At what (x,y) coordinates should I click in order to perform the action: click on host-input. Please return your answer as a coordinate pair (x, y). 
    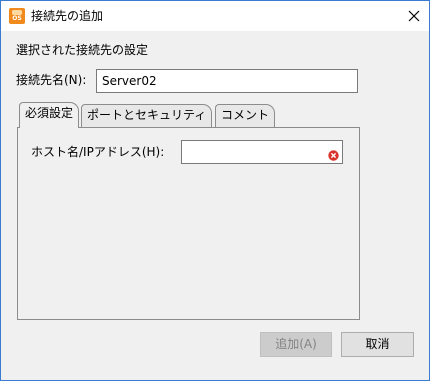
    Looking at the image, I should click on (262, 152).